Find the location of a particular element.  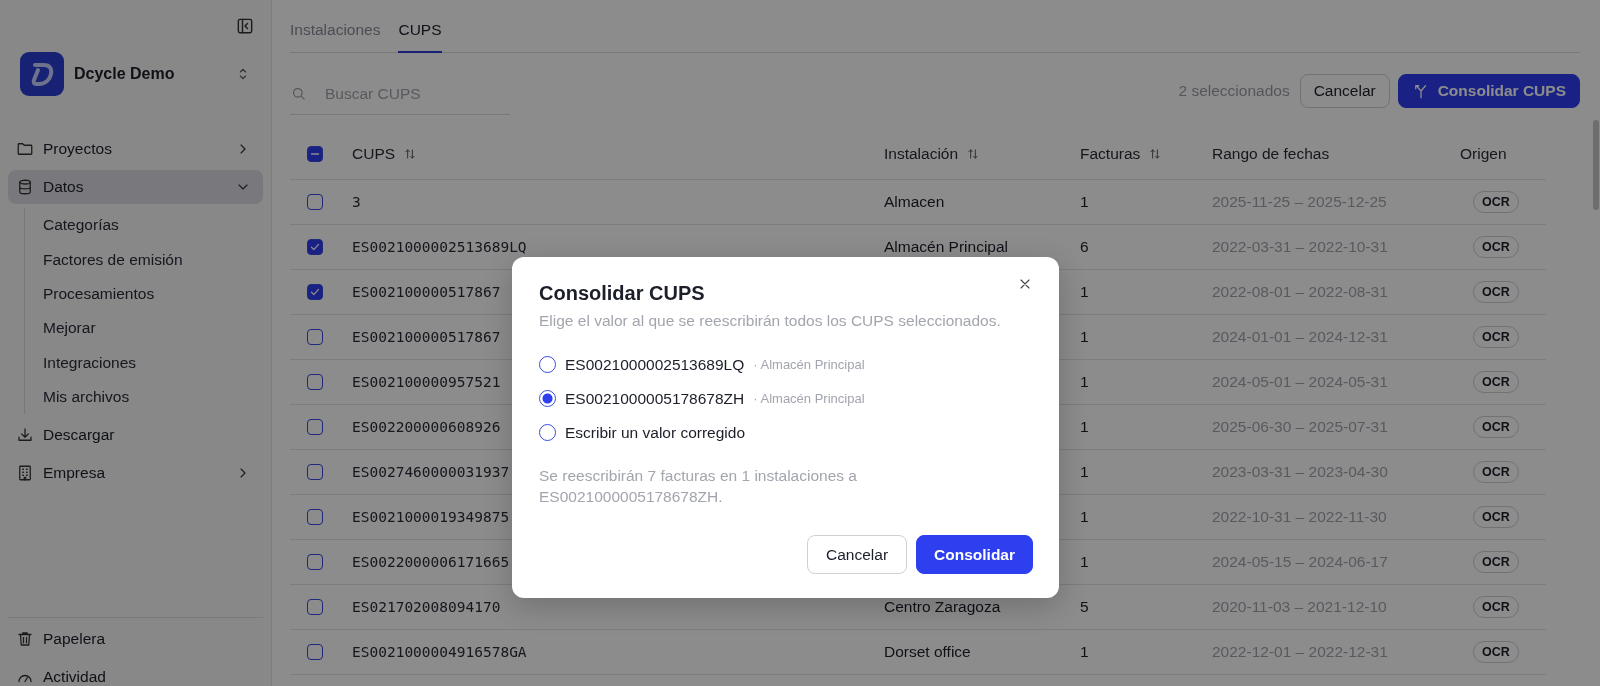

folder-icon is located at coordinates (25, 149).